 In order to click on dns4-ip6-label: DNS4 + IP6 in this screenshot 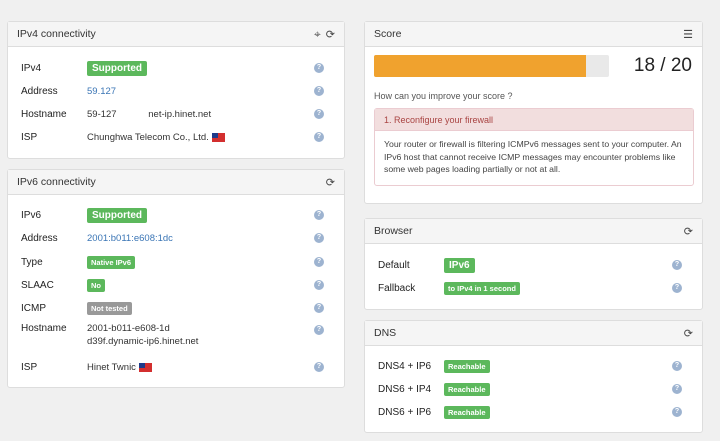, I will do `click(405, 366)`.